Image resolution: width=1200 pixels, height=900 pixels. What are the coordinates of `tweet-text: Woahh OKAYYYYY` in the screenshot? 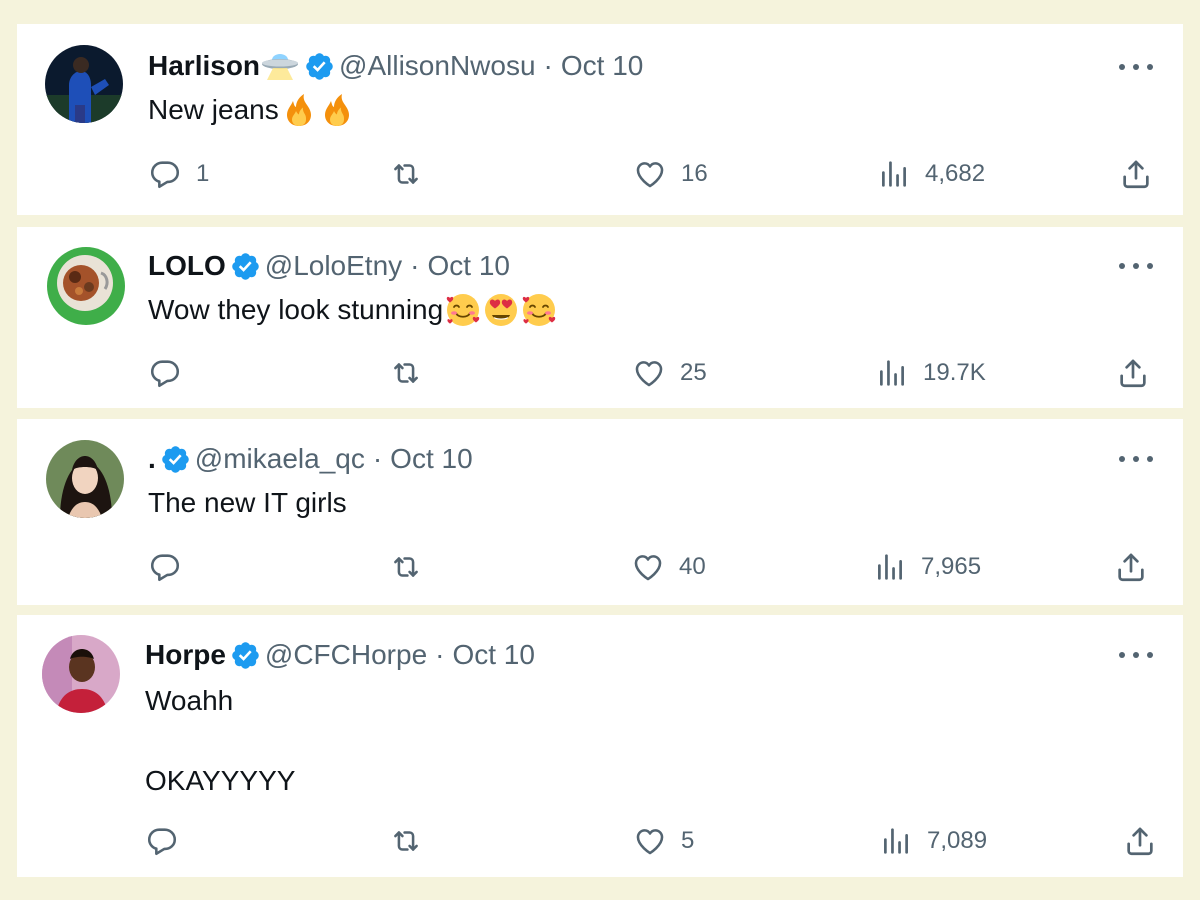 It's located at (220, 740).